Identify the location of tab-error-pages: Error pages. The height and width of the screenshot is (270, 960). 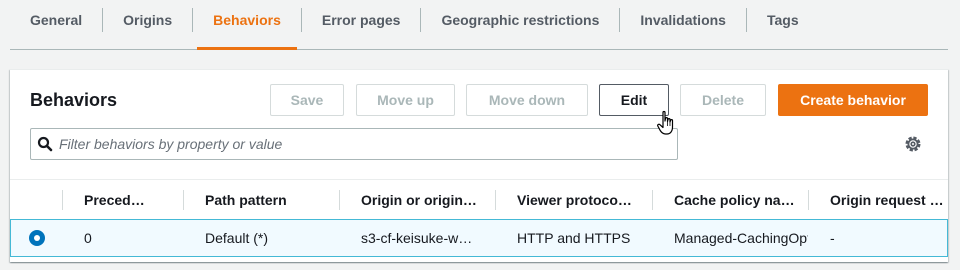
(361, 20).